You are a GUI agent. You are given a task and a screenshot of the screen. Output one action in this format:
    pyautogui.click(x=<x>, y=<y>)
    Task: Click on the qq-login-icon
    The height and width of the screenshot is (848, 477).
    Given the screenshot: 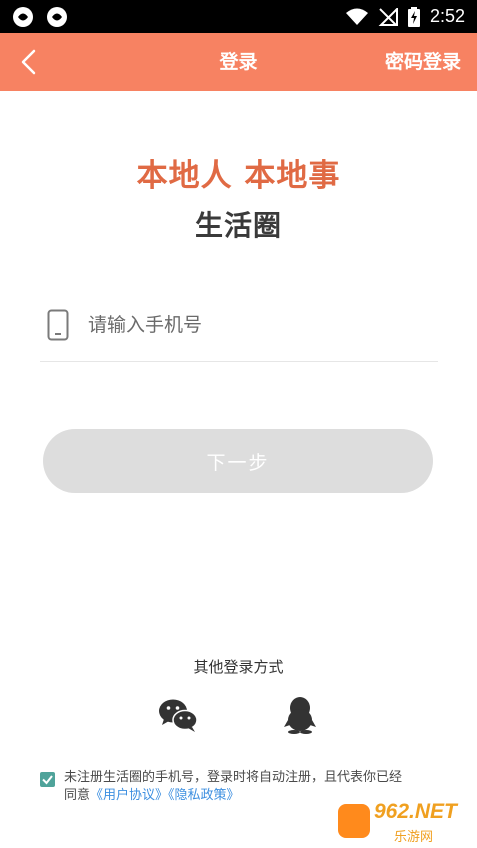 What is the action you would take?
    pyautogui.click(x=300, y=715)
    